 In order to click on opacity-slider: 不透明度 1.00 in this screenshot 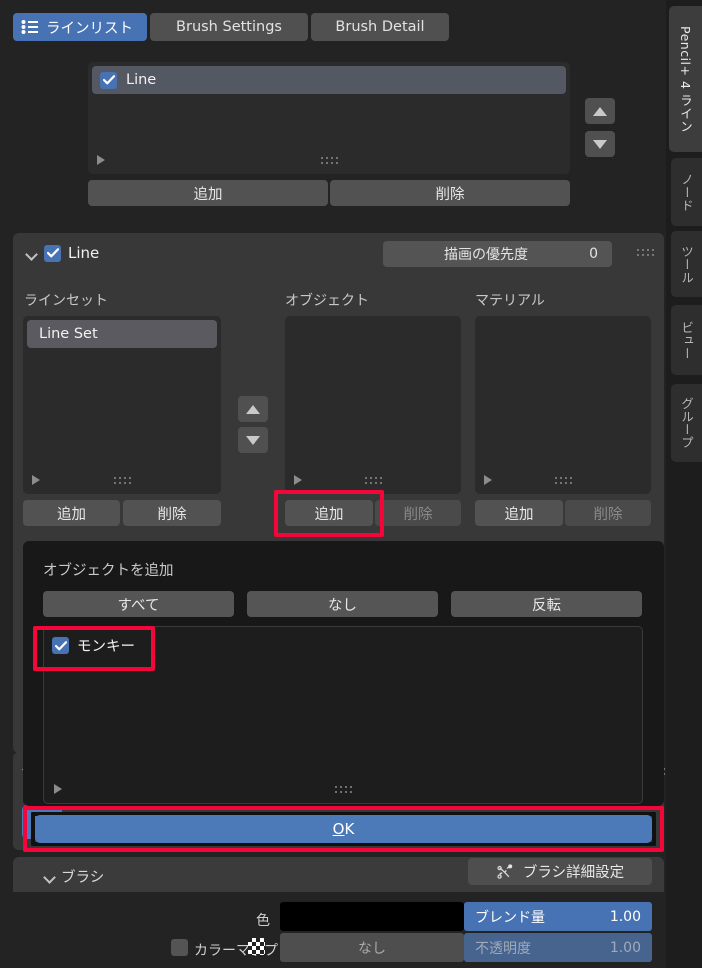, I will do `click(558, 947)`.